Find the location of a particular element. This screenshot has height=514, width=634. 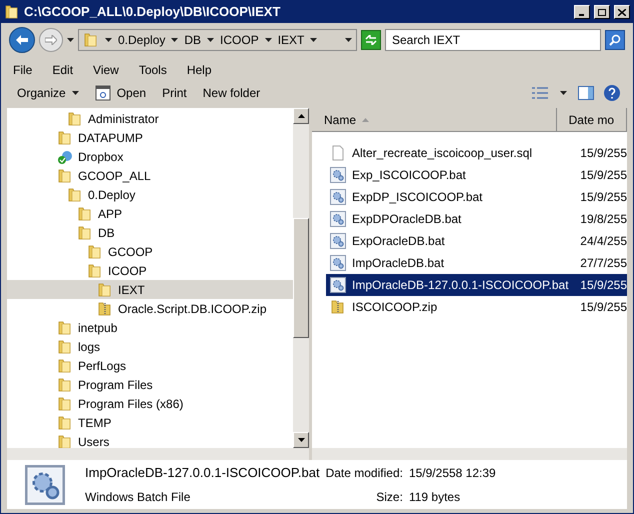

maximize-button is located at coordinates (602, 12).